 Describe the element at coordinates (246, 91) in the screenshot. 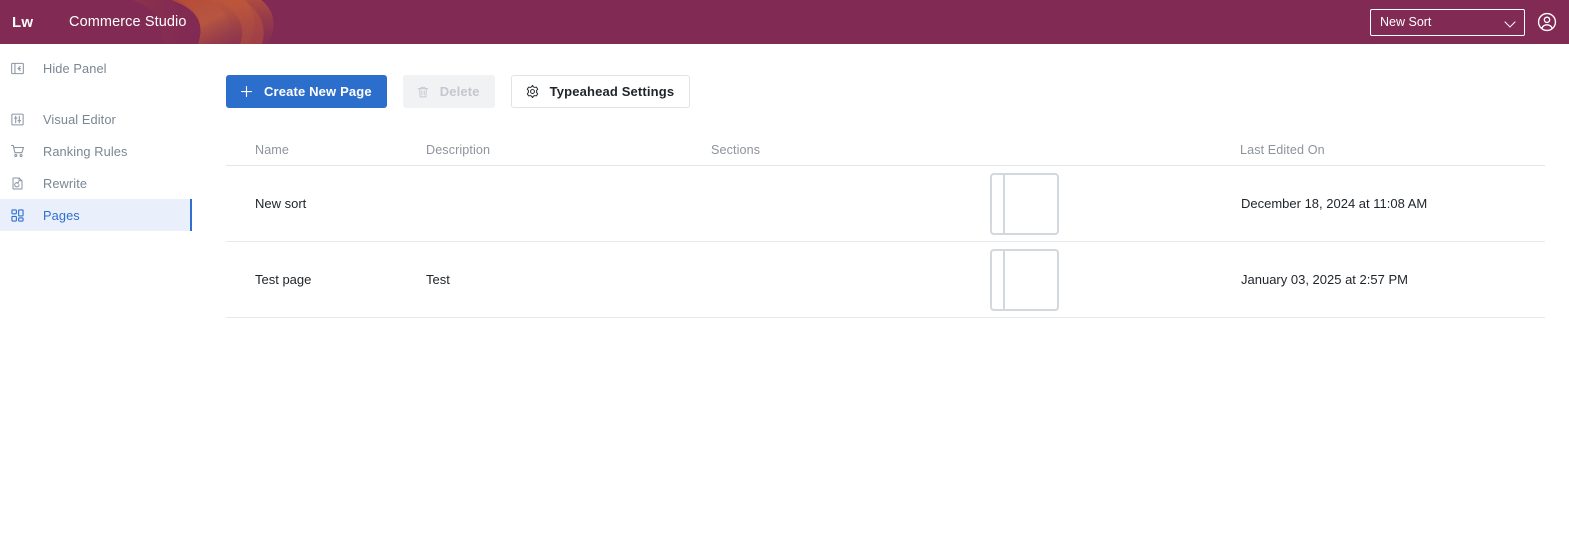

I see `plus-icon` at that location.